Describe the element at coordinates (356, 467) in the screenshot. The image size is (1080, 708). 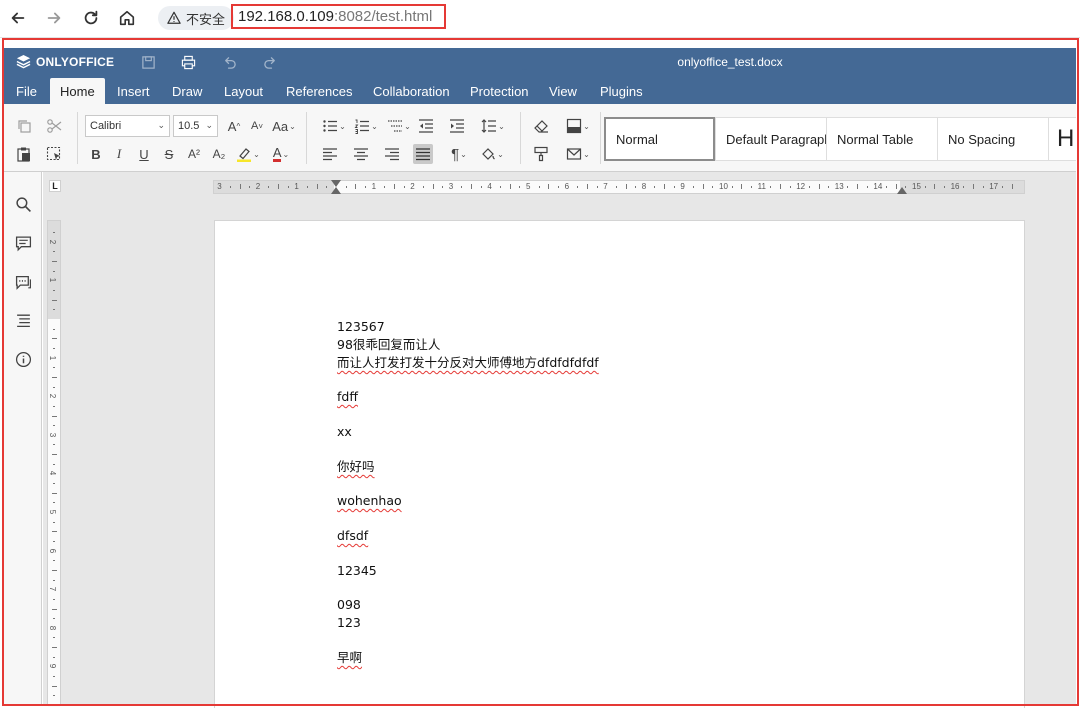
I see `document-line: 你好吗` at that location.